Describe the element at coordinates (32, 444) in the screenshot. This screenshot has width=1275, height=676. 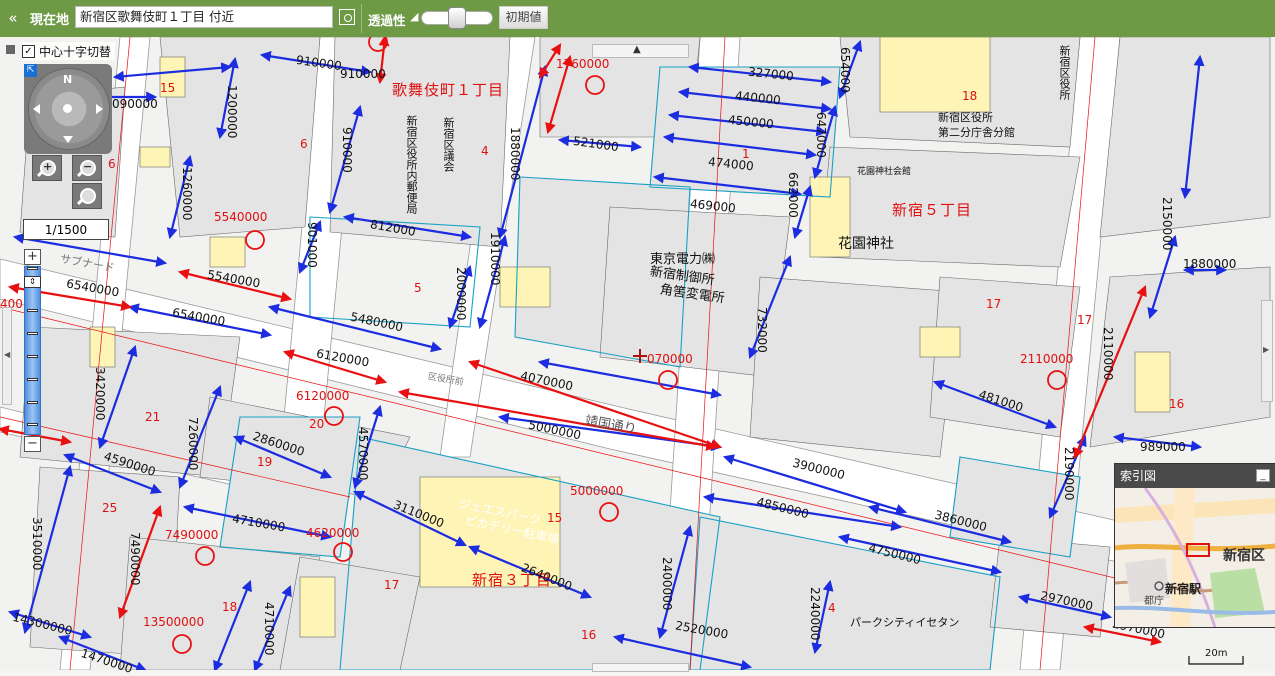
I see `zoom-slider-minus: −` at that location.